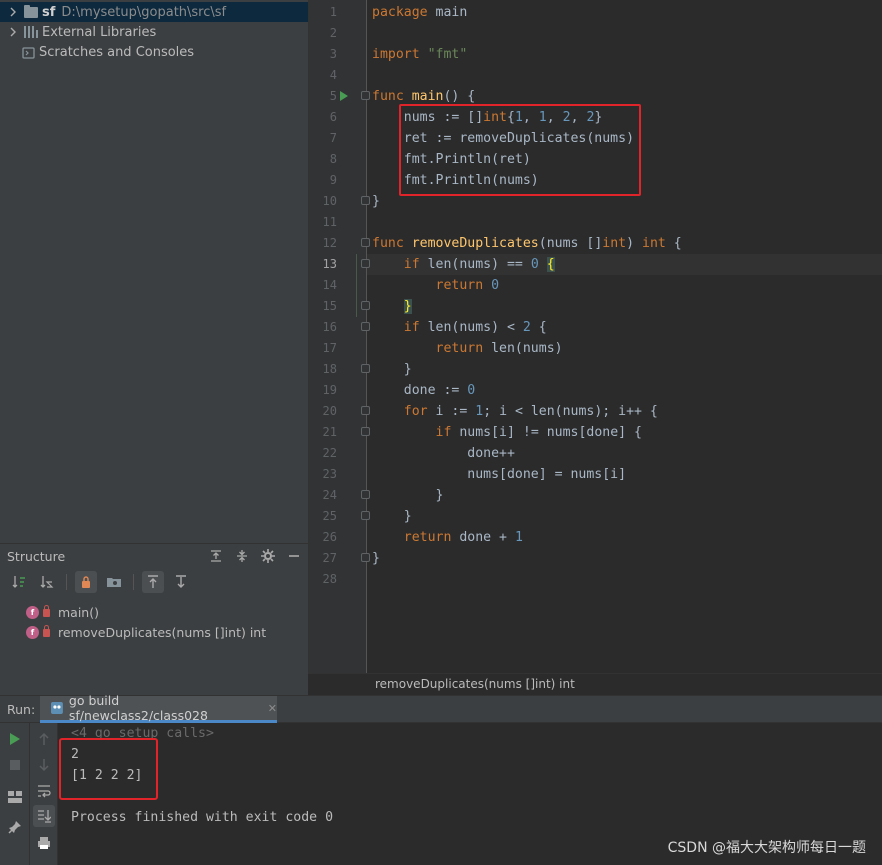 The height and width of the screenshot is (865, 882). What do you see at coordinates (323, 432) in the screenshot?
I see `line-number: 21` at bounding box center [323, 432].